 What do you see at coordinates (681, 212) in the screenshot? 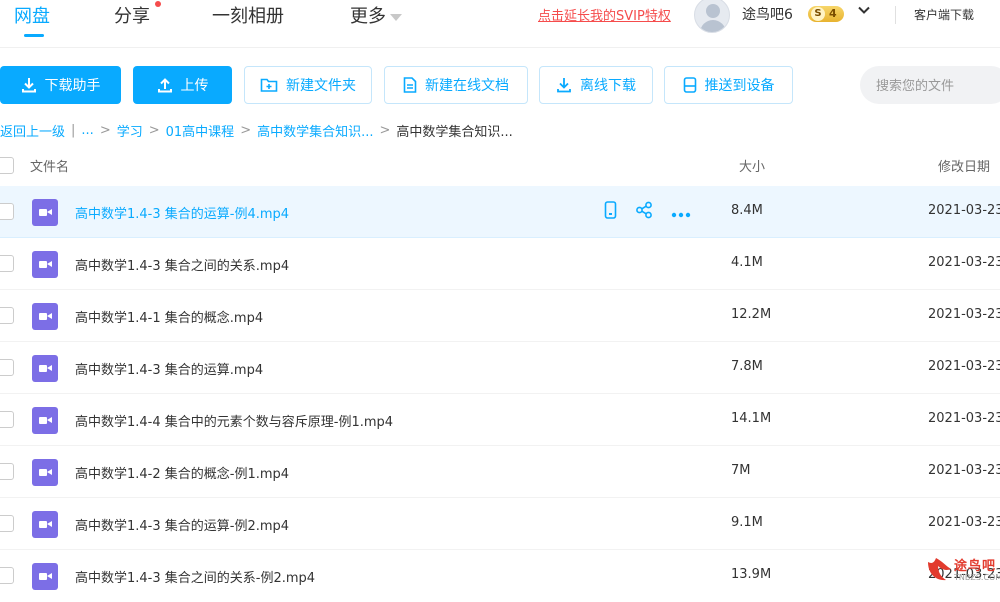
I see `more-options-icon` at bounding box center [681, 212].